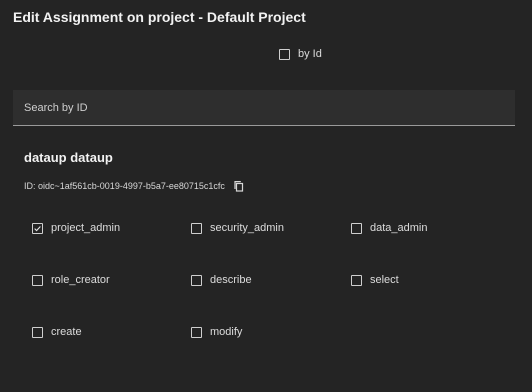  I want to click on search-field, so click(264, 108).